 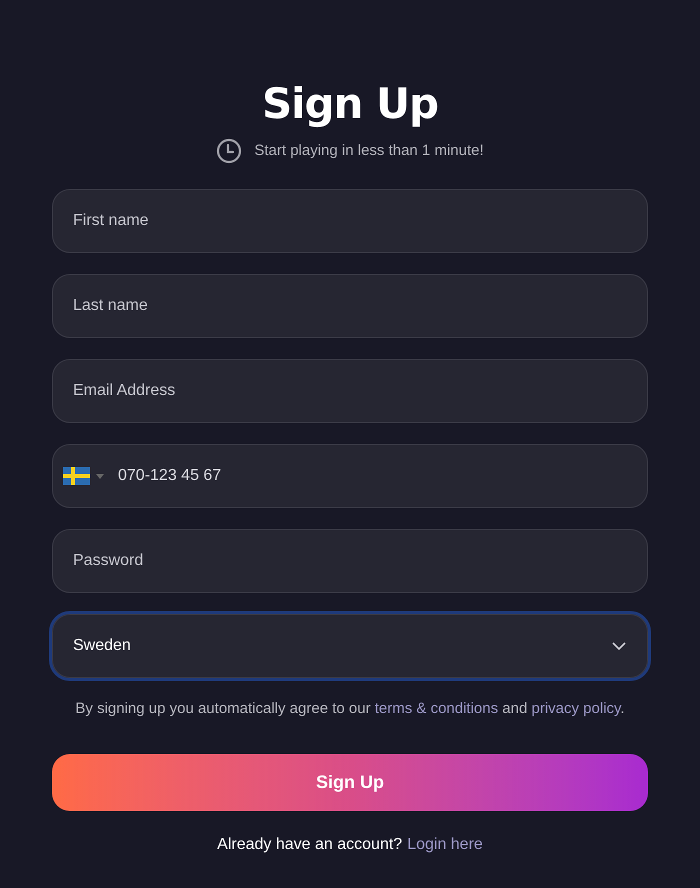 What do you see at coordinates (576, 708) in the screenshot?
I see `policy-link: privacy policy` at bounding box center [576, 708].